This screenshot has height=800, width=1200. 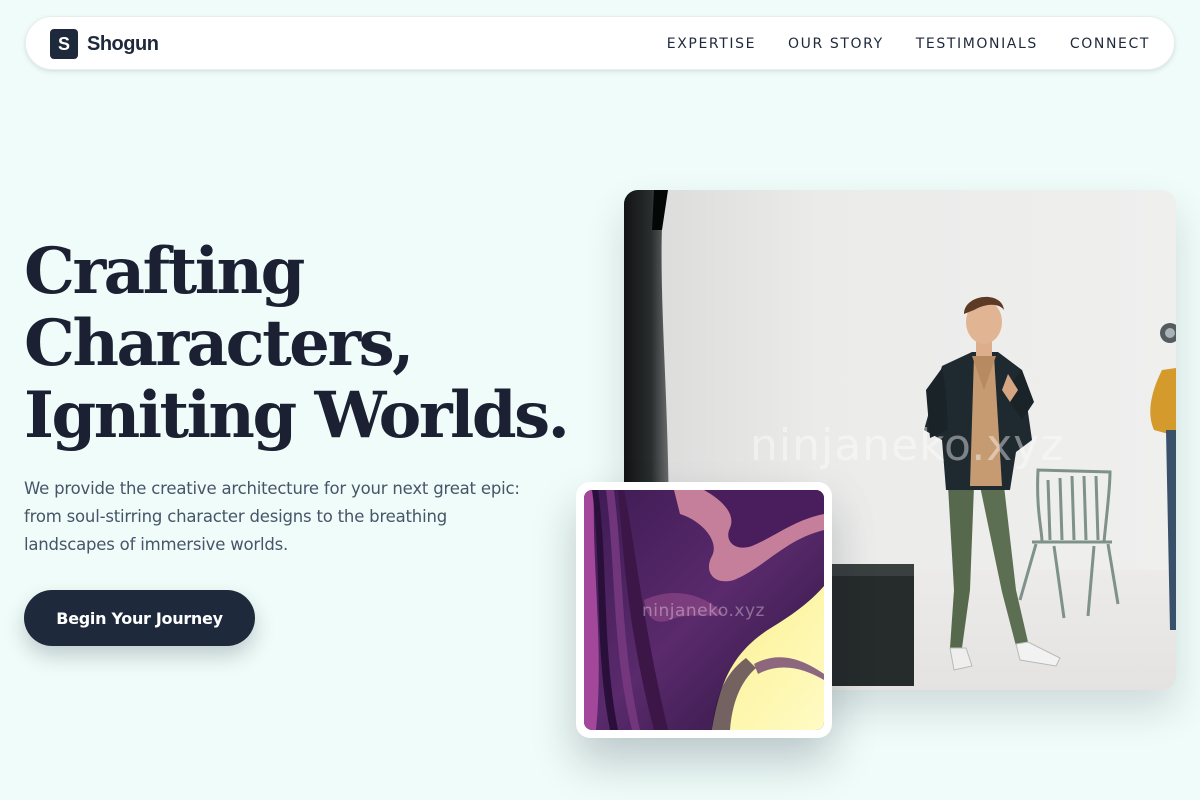 I want to click on brand-logo: S Shogun, so click(x=104, y=44).